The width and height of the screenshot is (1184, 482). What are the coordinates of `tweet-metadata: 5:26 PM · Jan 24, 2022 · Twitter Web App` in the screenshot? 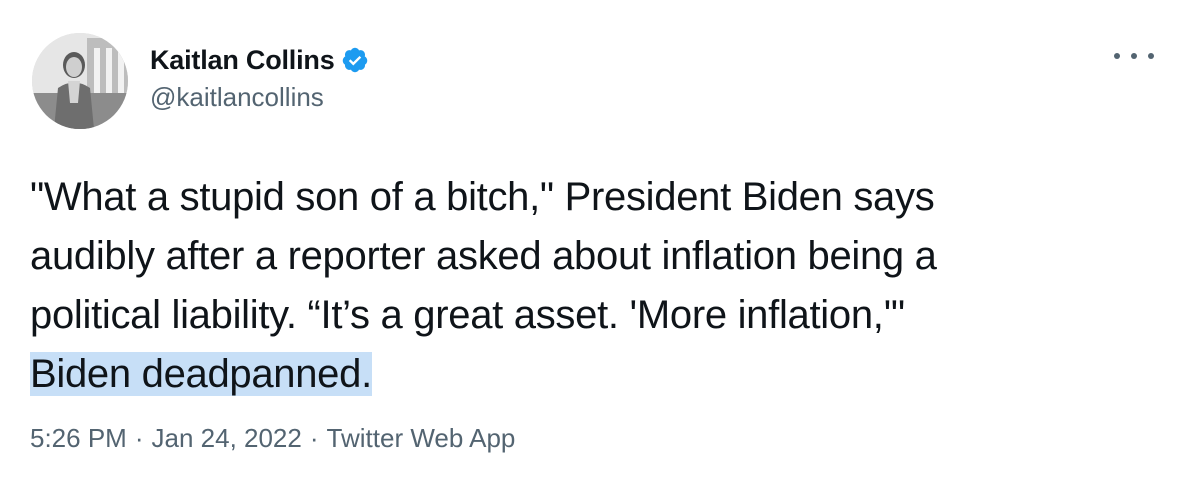 It's located at (272, 438).